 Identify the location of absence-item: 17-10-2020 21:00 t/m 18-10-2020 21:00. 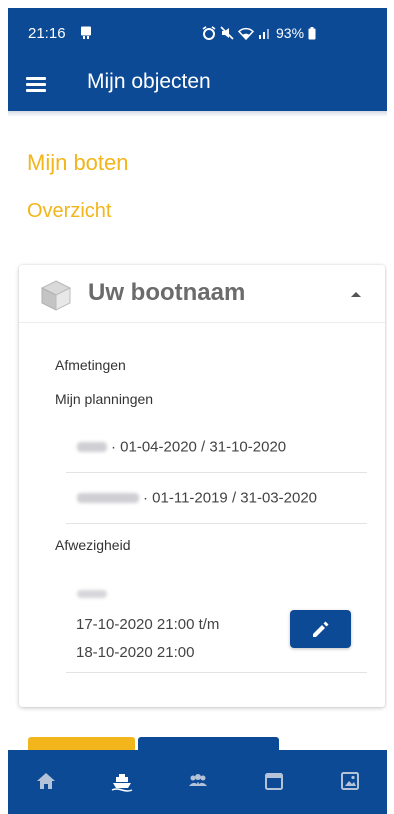
(216, 622).